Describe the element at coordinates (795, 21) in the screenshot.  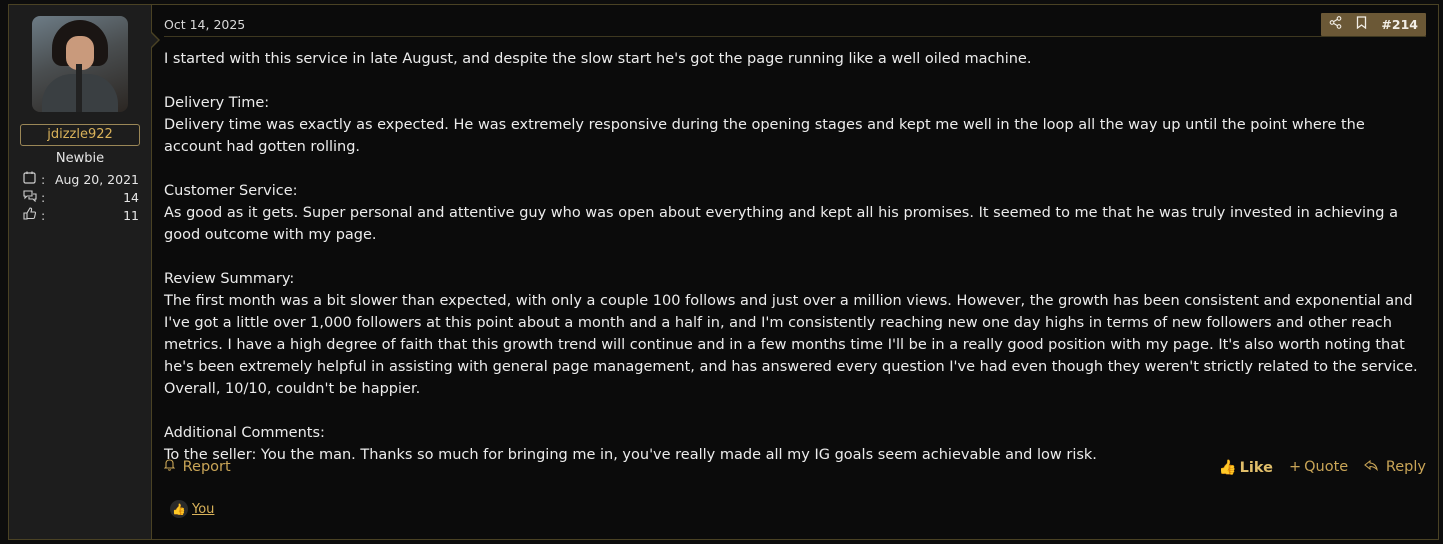
I see `post-header: Oct 14, 2025 #214` at that location.